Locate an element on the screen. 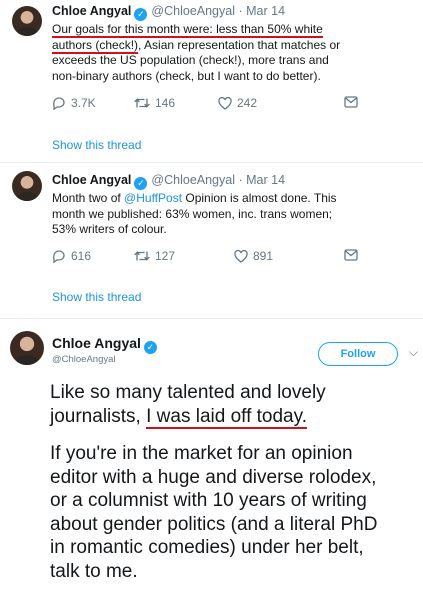  retweet-button: 146 is located at coordinates (154, 103).